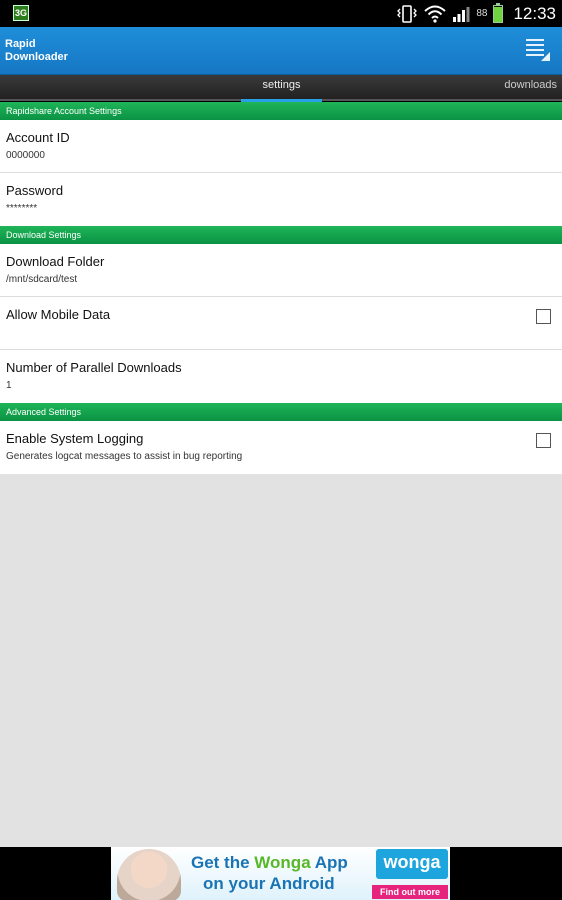 This screenshot has height=900, width=562. I want to click on tab-downloads: downloads, so click(530, 88).